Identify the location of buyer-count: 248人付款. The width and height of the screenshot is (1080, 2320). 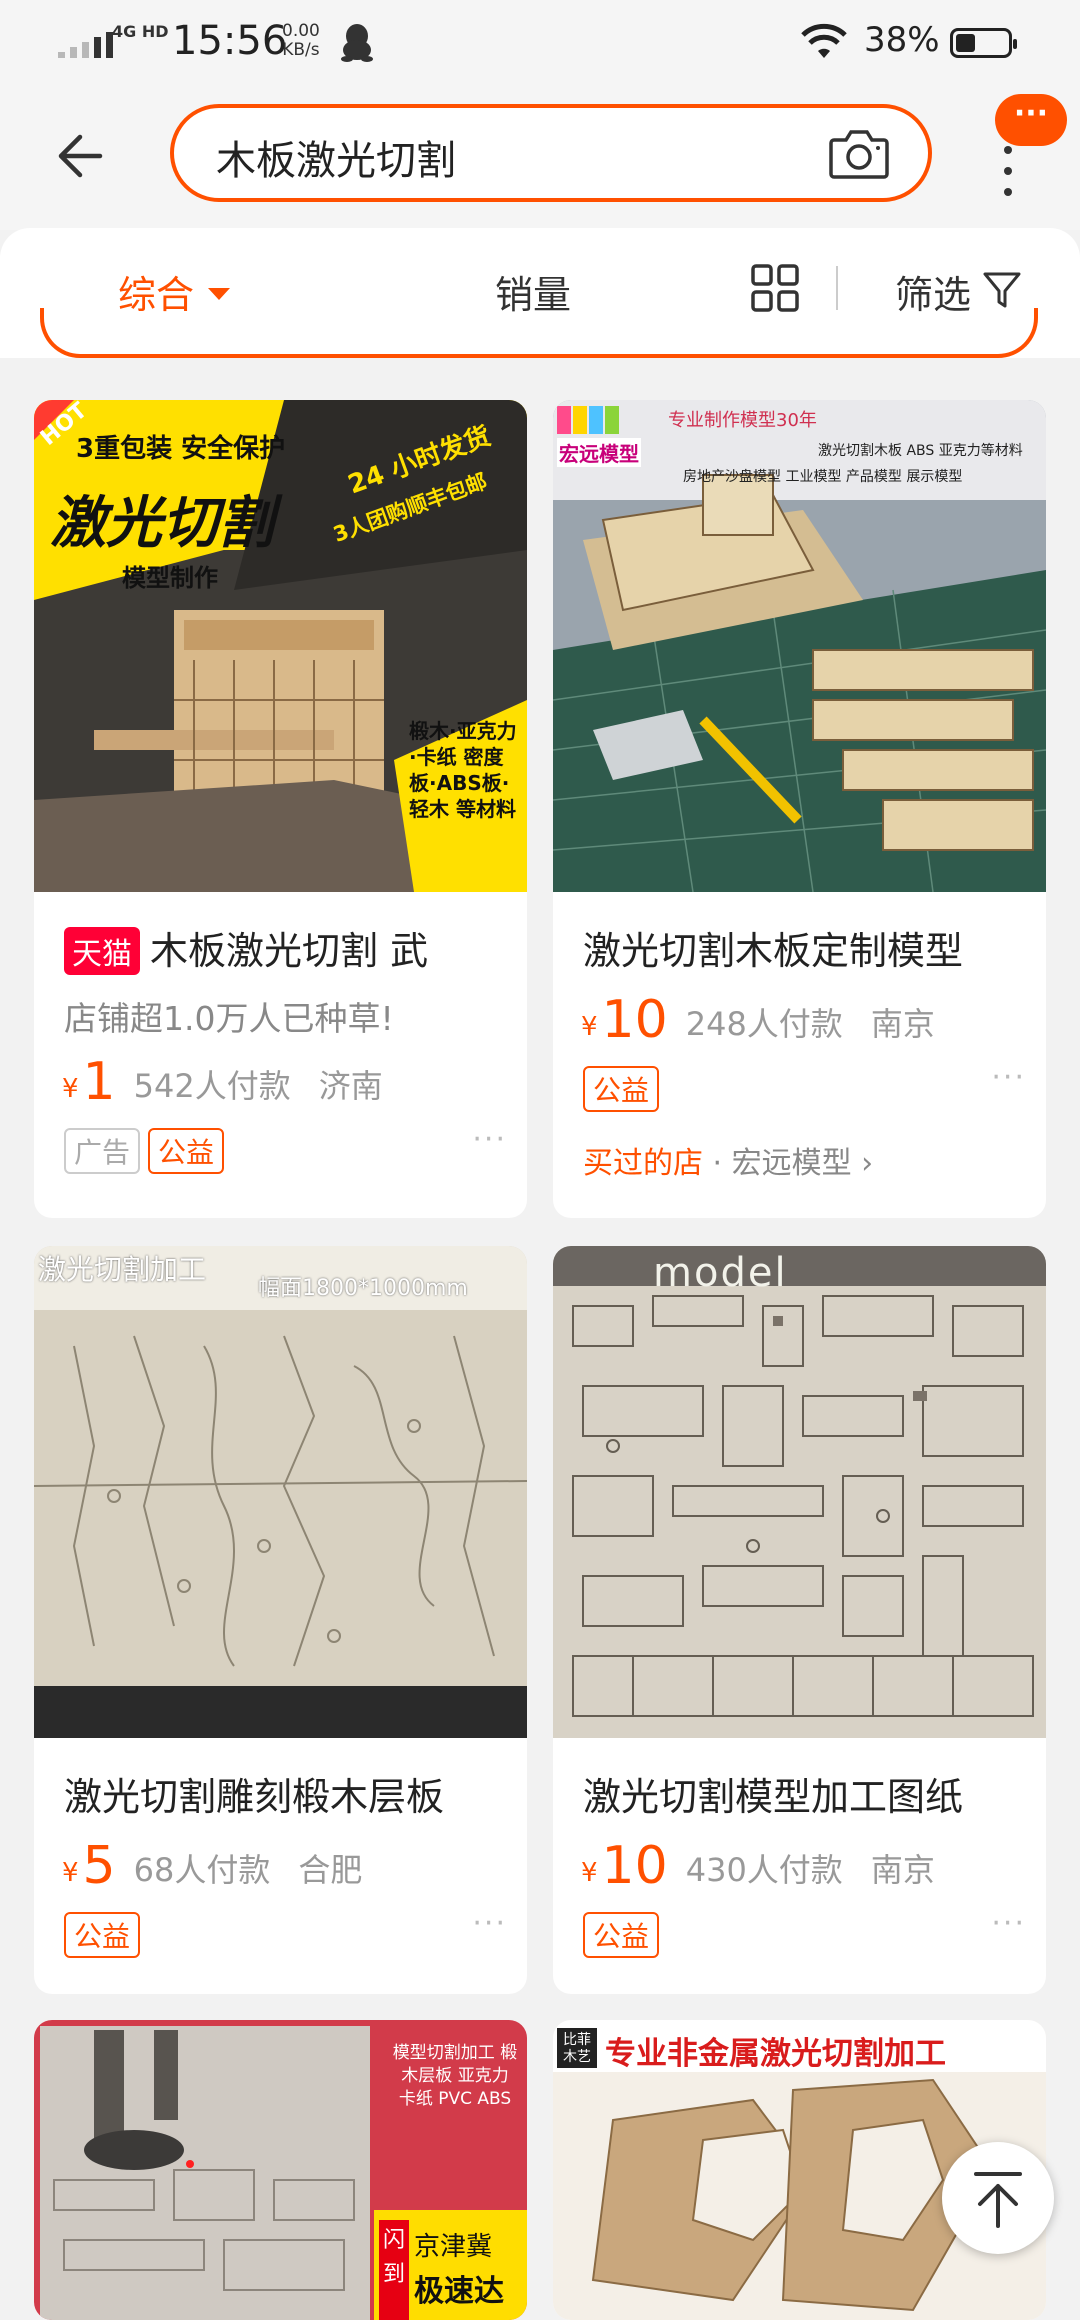
(764, 1024).